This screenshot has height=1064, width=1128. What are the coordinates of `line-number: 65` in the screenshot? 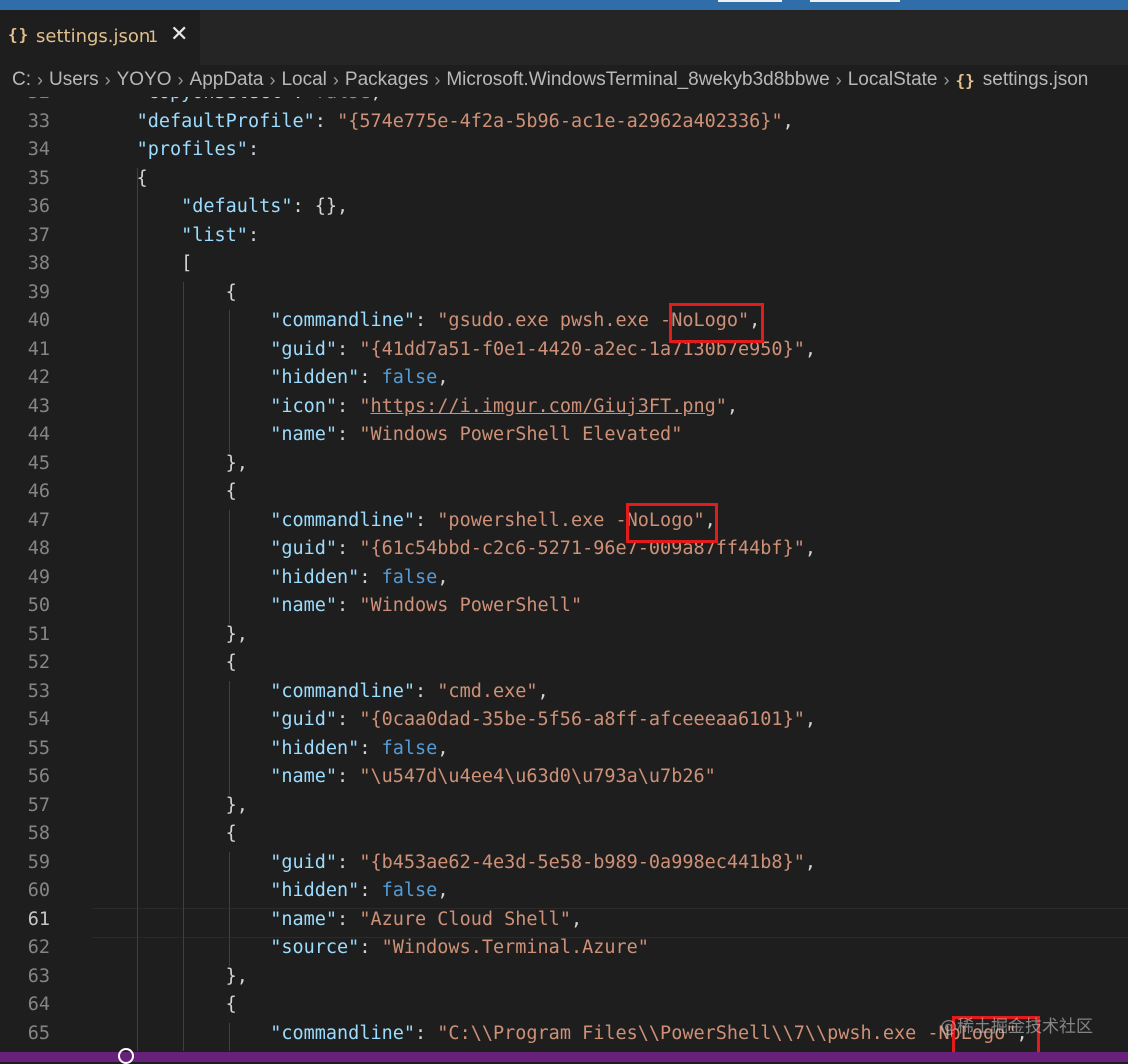 It's located at (38, 1033).